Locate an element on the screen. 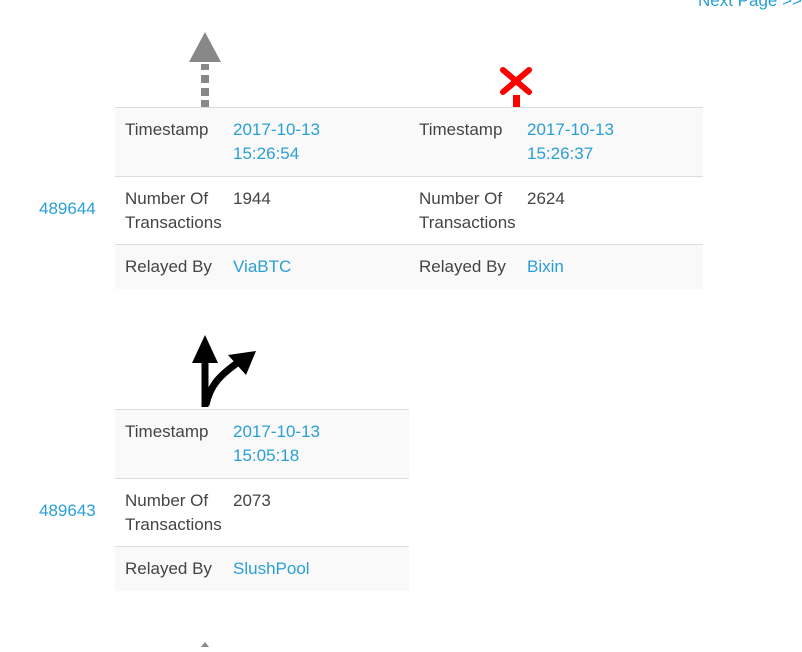 Image resolution: width=802 pixels, height=652 pixels. timestamp-row: Timestamp 2017-10-13 15:05:18 is located at coordinates (262, 444).